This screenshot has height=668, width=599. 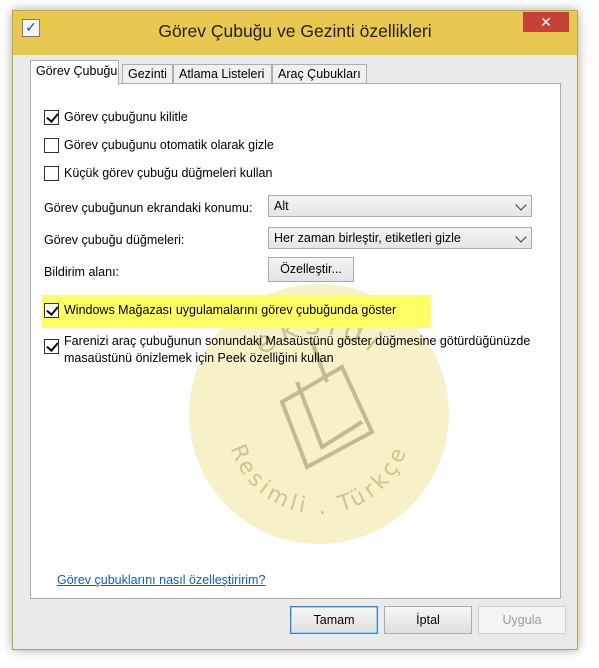 I want to click on auto-hide-option: Görev çubuğunu otomatik olarak gizle, so click(x=159, y=145).